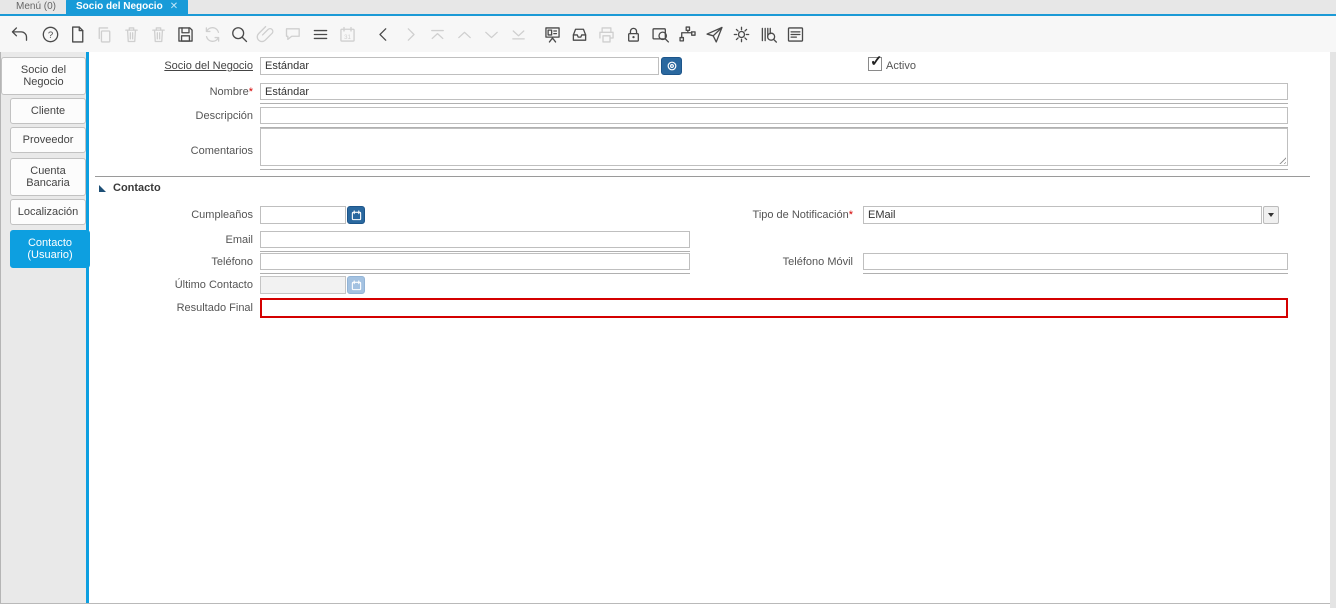 Image resolution: width=1336 pixels, height=608 pixels. What do you see at coordinates (702, 176) in the screenshot?
I see `section-separator` at bounding box center [702, 176].